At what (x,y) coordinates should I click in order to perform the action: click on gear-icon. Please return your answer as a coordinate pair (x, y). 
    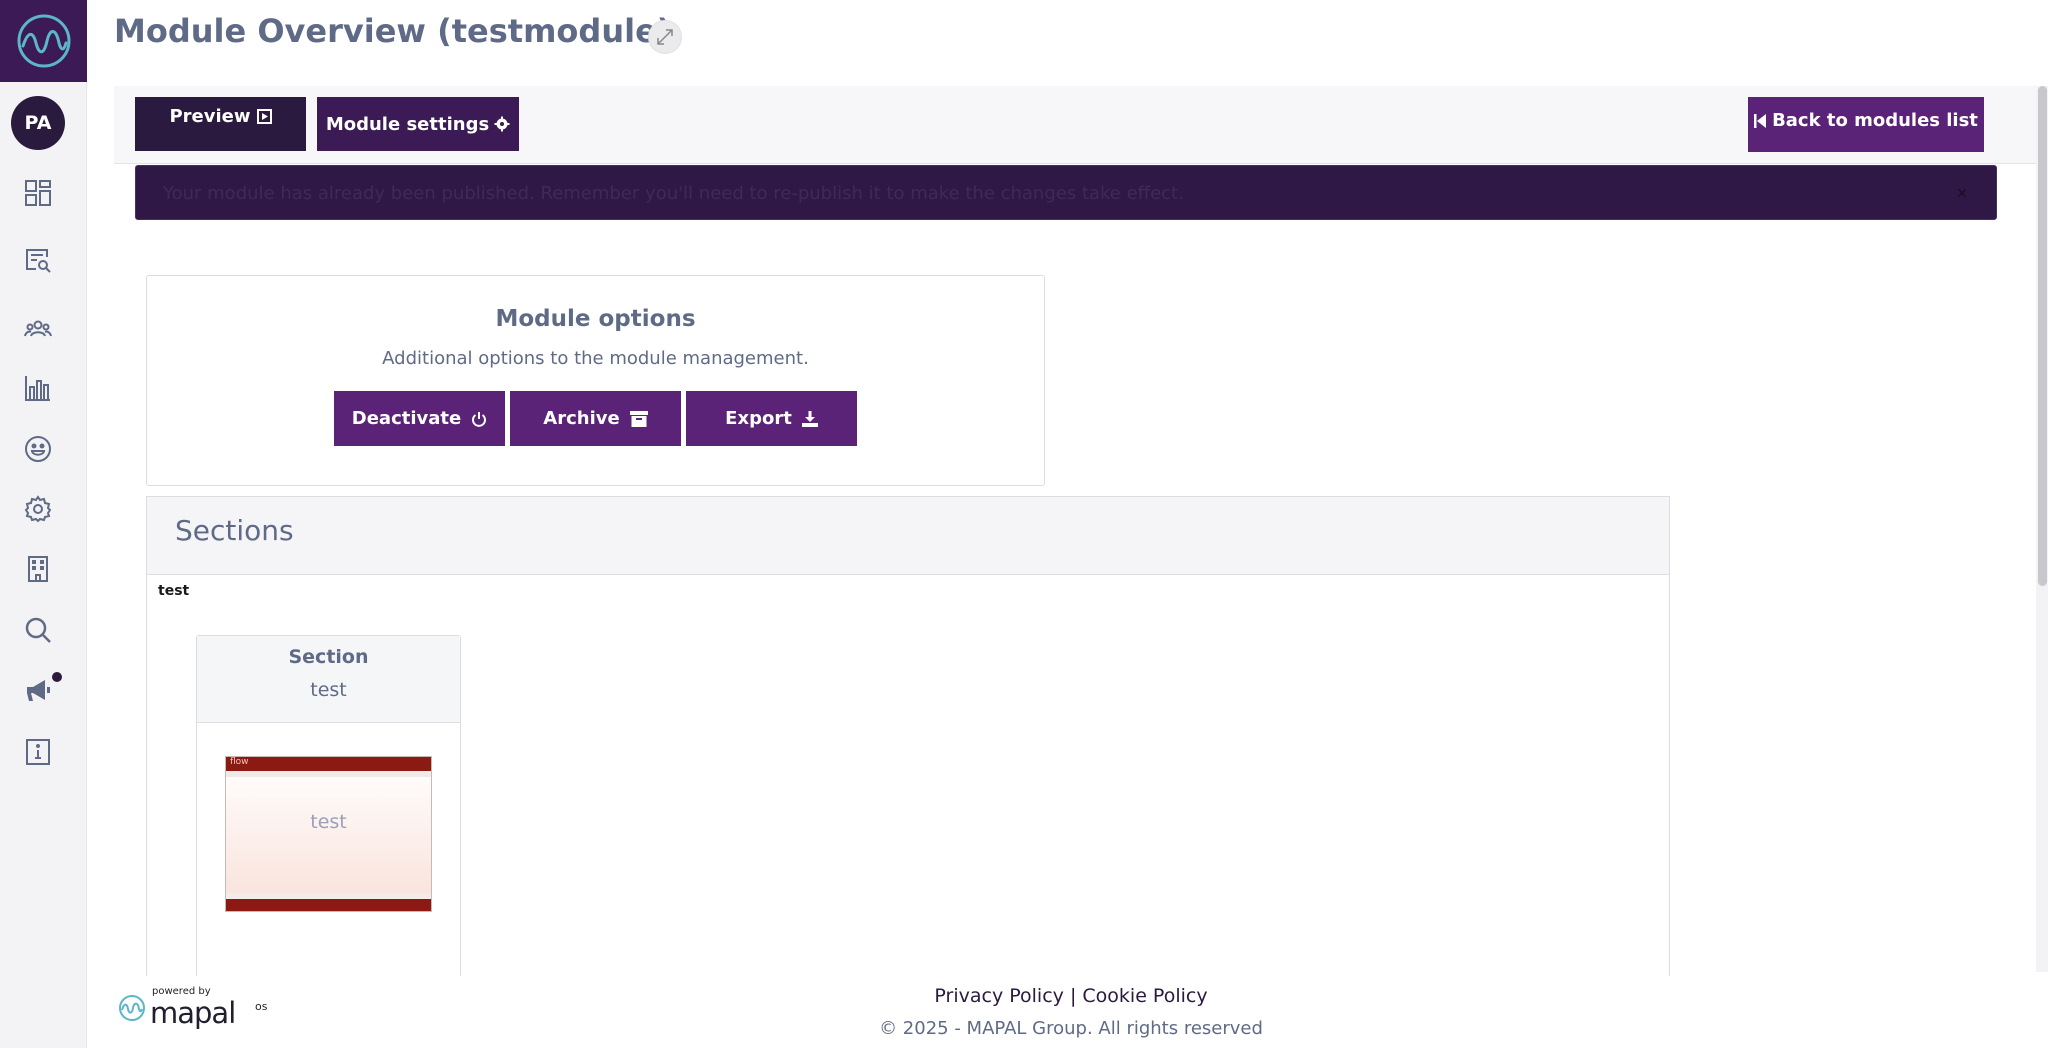
    Looking at the image, I should click on (38, 509).